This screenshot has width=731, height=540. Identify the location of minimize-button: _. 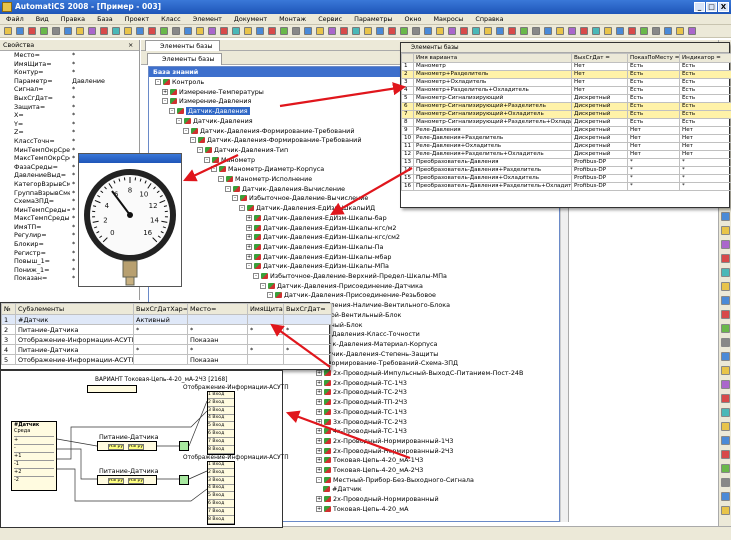
(699, 7).